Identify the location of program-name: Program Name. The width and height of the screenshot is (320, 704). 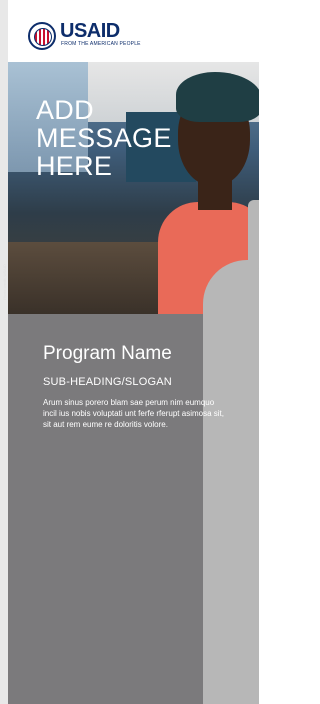
(107, 353).